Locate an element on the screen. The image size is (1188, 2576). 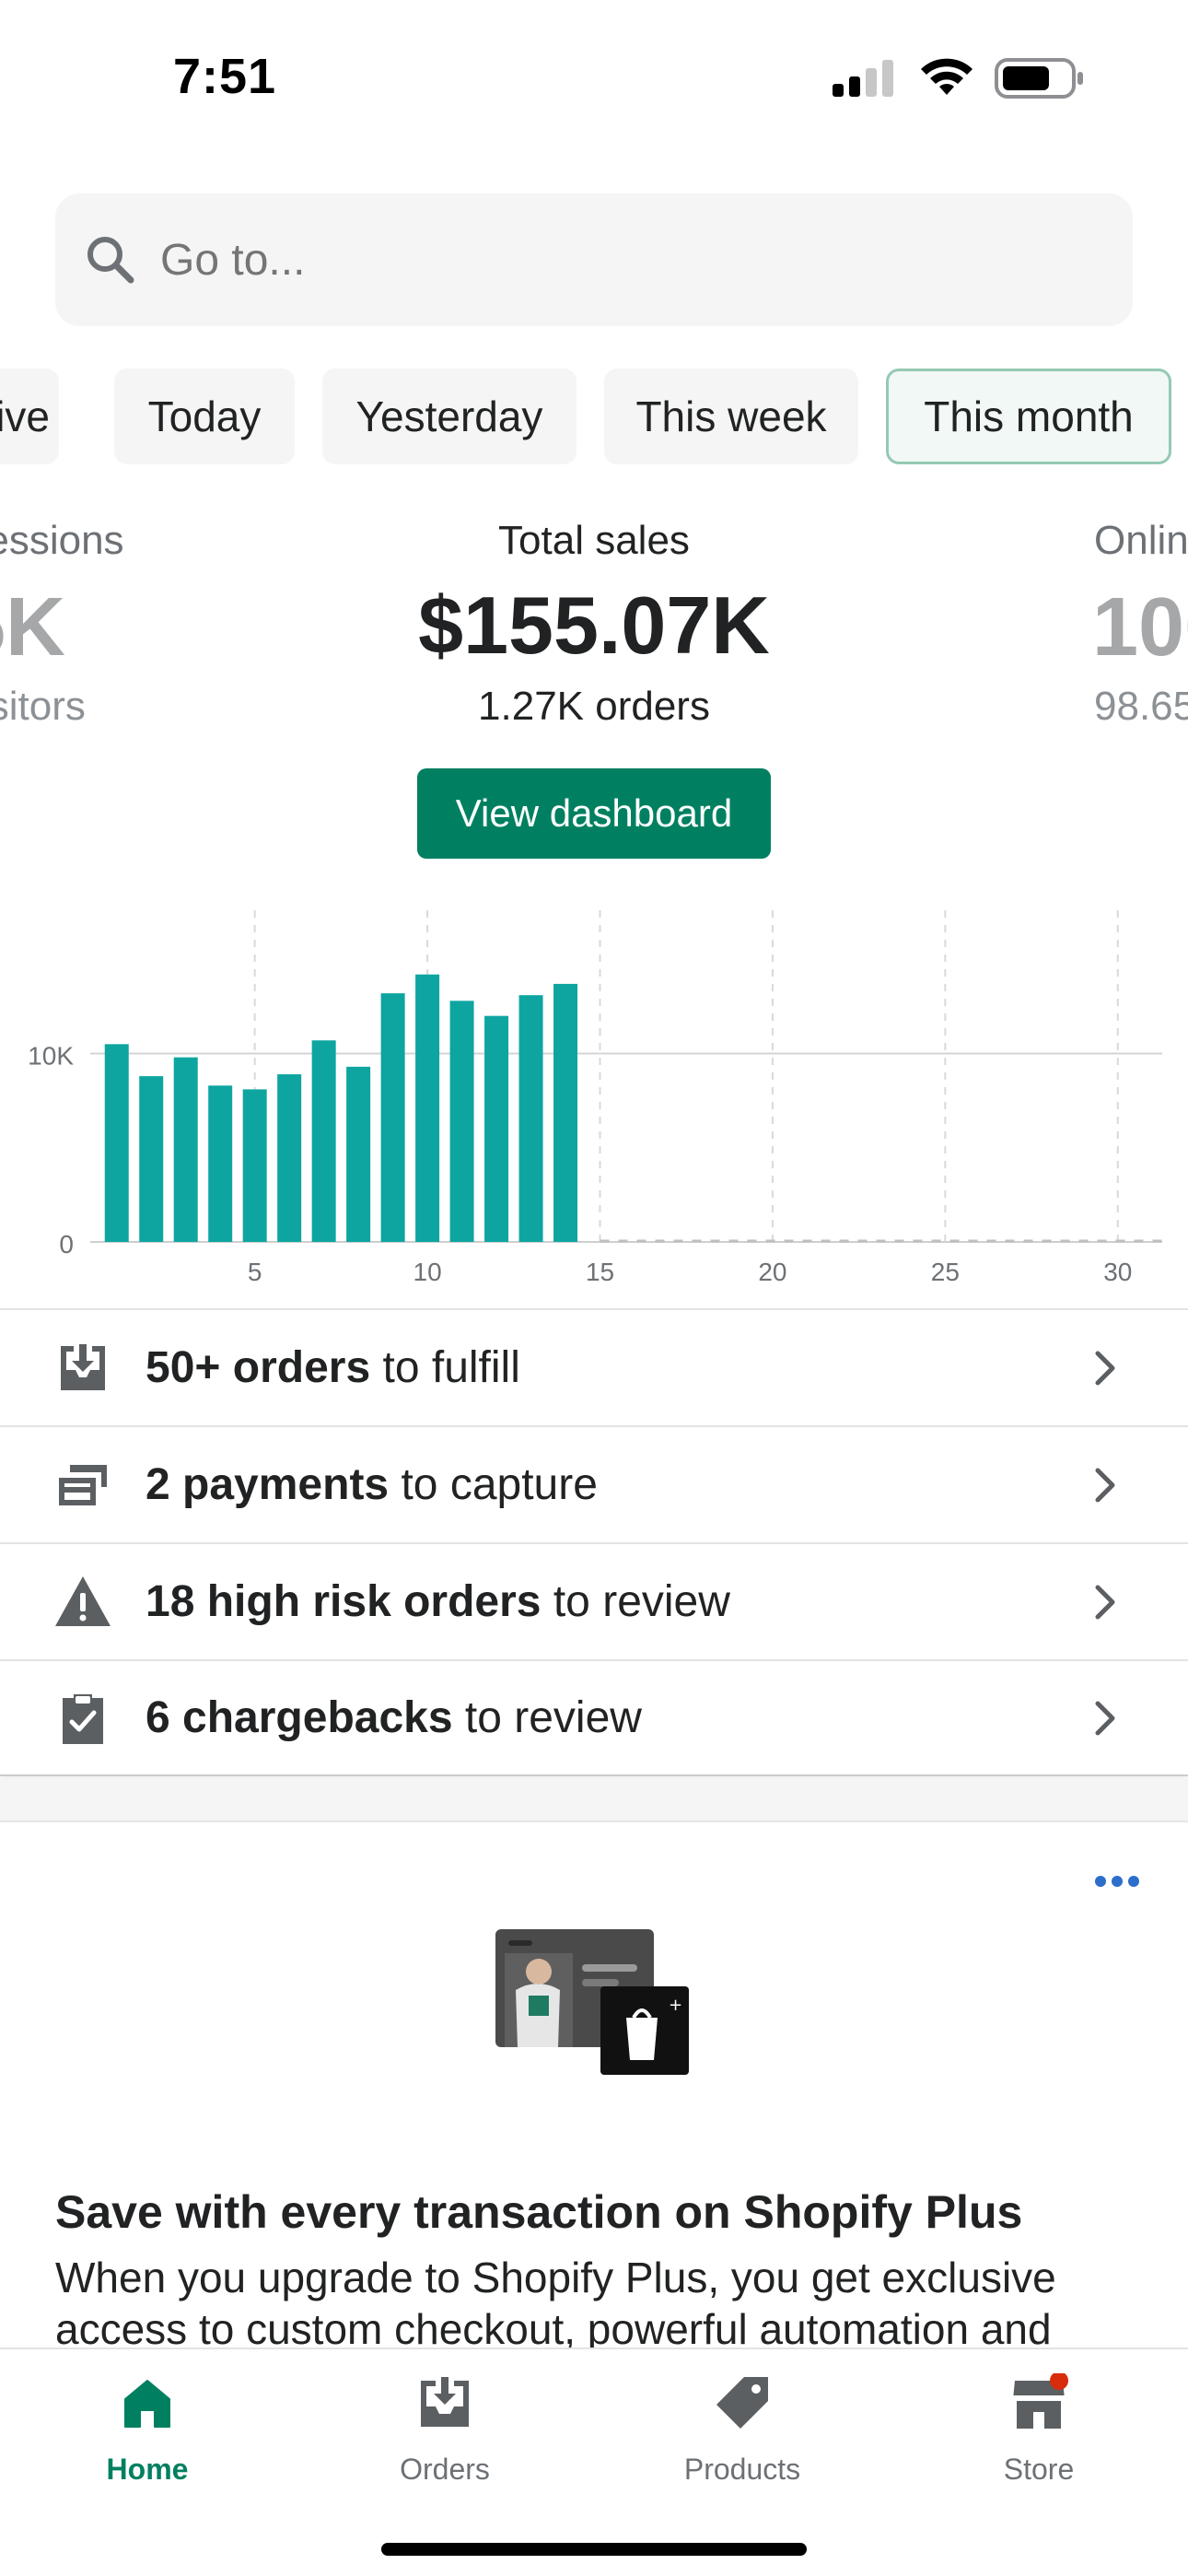
nav-products: Products is located at coordinates (742, 2430).